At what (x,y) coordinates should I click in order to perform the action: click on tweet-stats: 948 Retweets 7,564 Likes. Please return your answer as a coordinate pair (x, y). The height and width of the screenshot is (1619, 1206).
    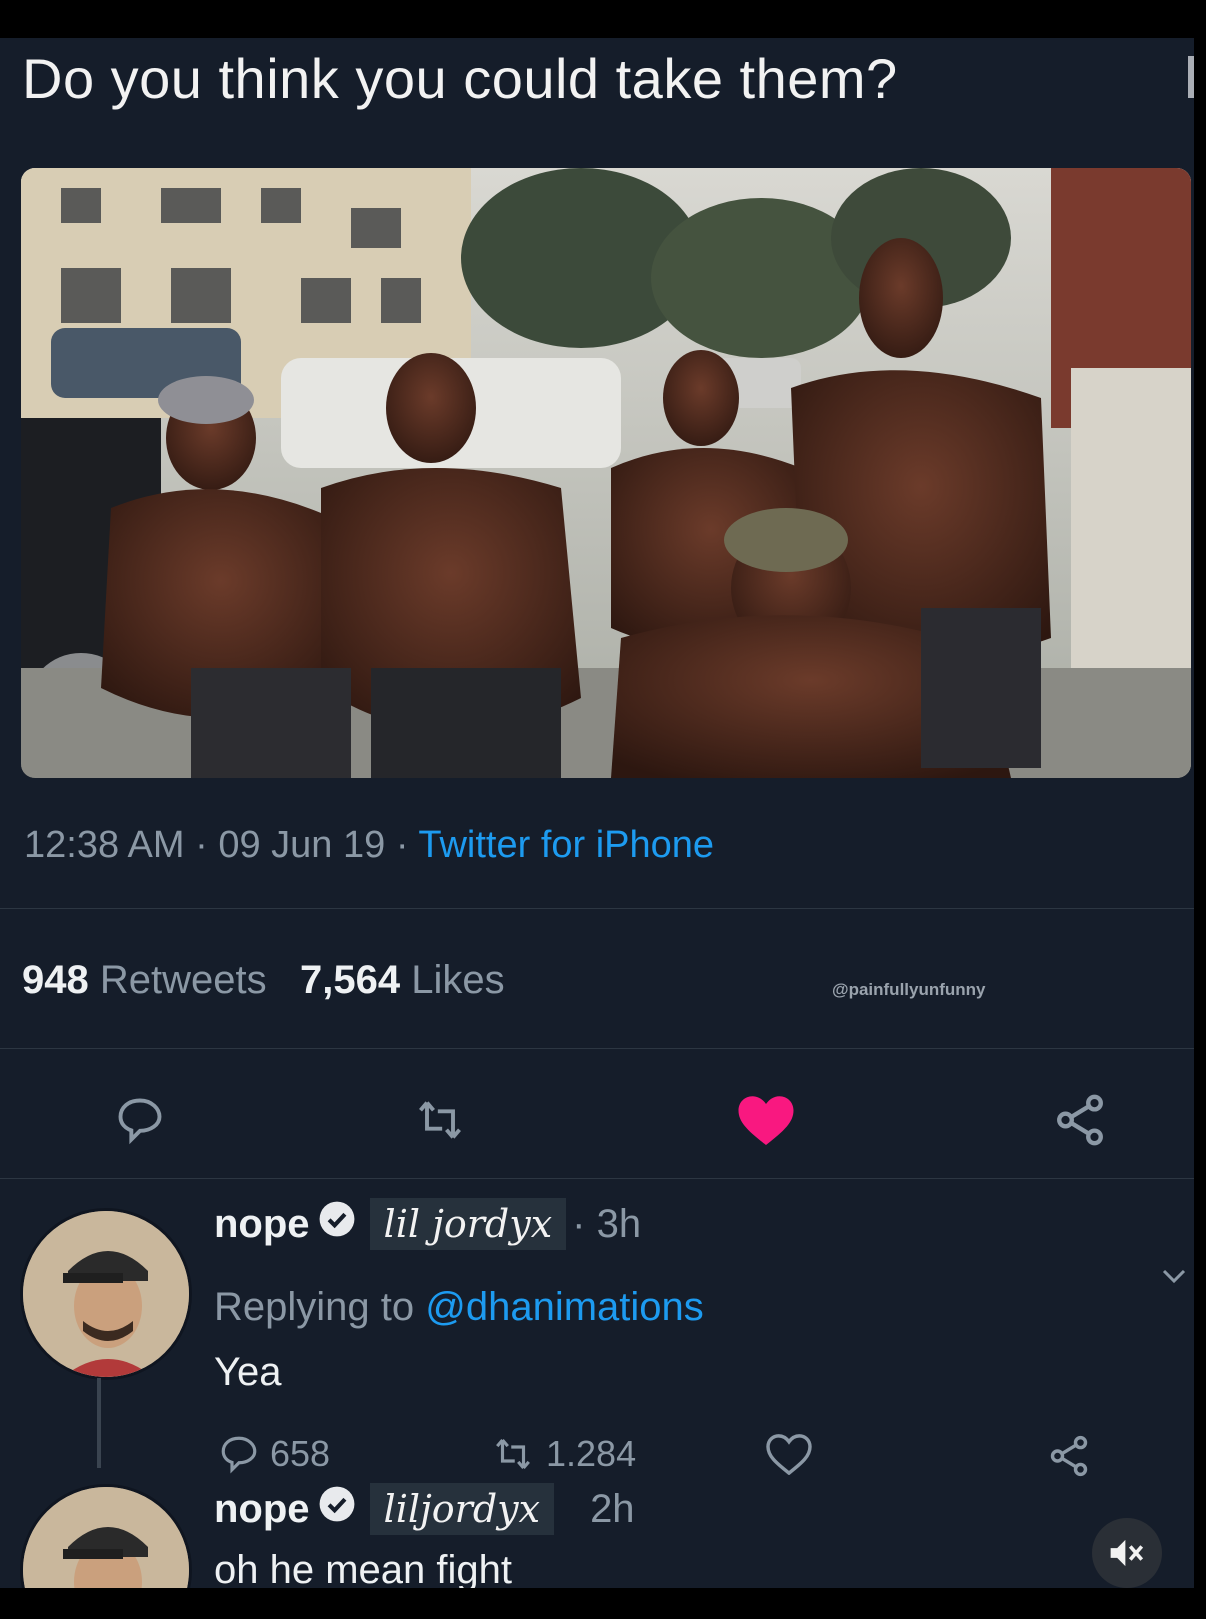
    Looking at the image, I should click on (263, 980).